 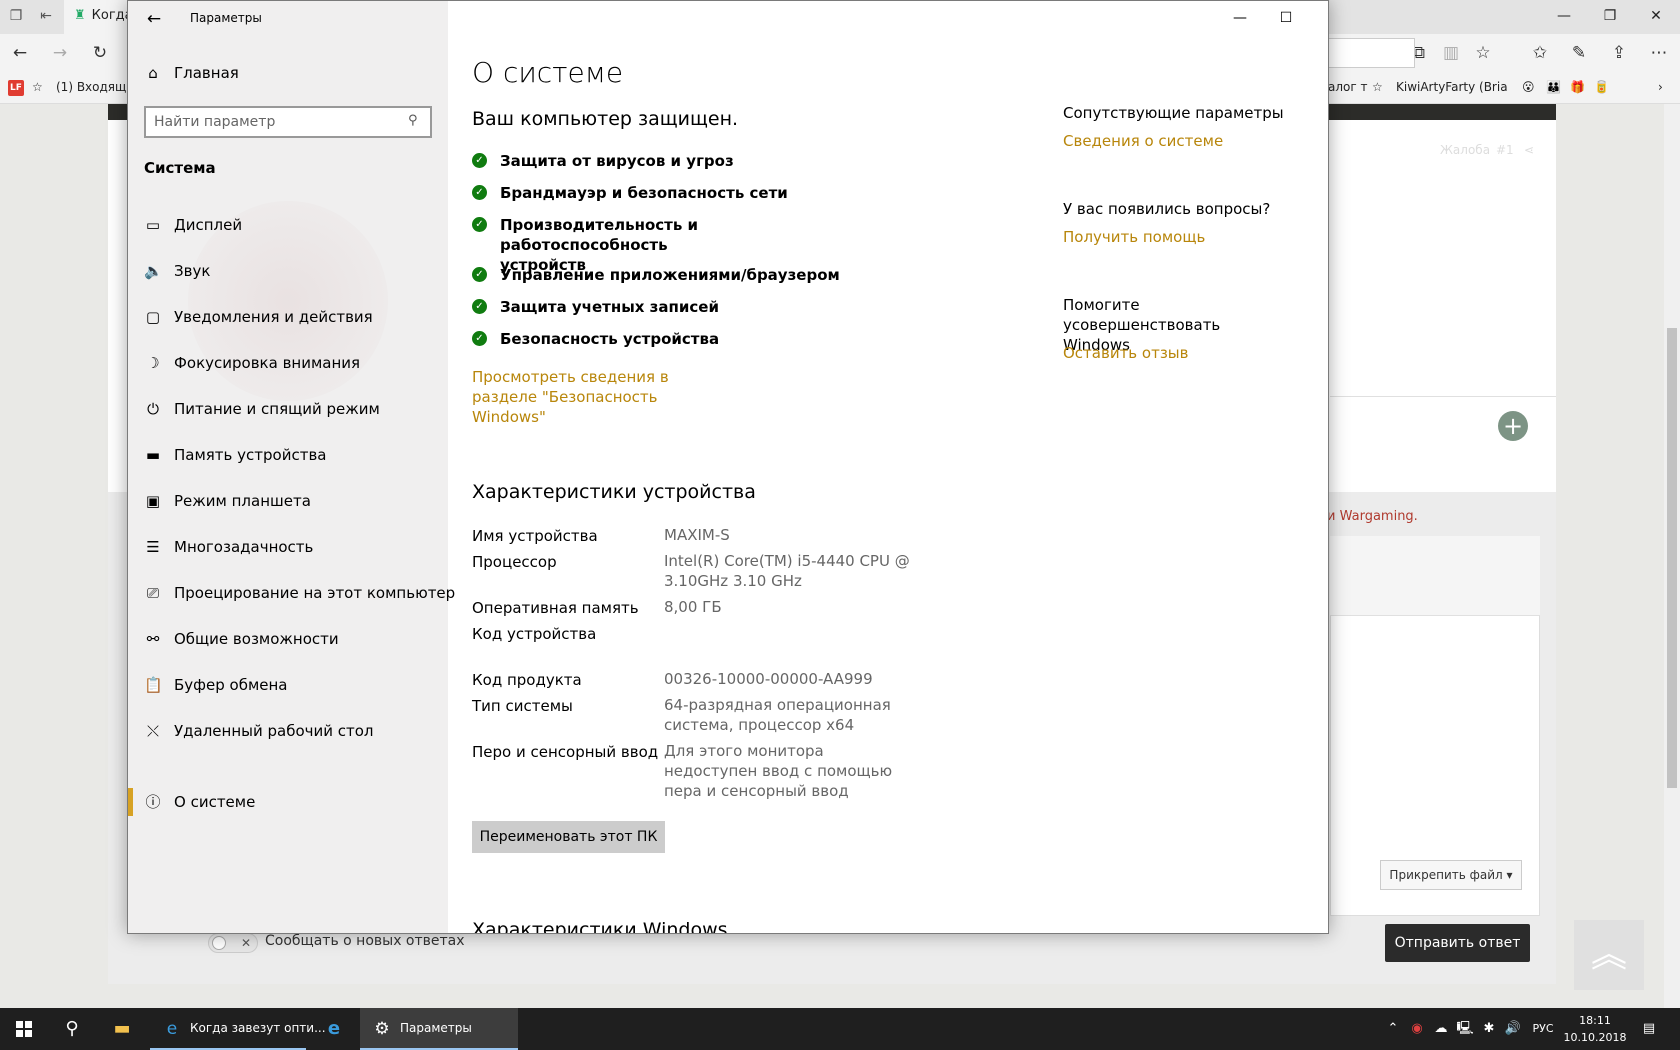 What do you see at coordinates (1564, 16) in the screenshot?
I see `browser-minimize-icon: —` at bounding box center [1564, 16].